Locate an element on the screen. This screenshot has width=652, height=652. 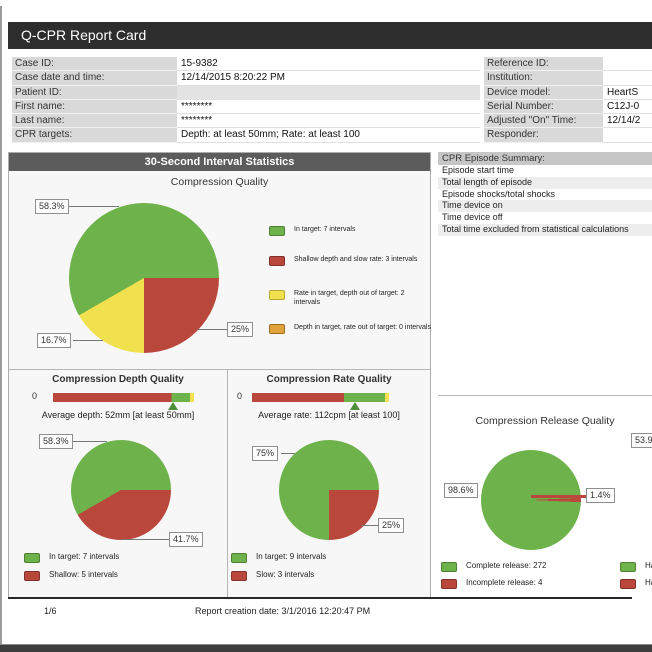
case-id-value: 15-9382 is located at coordinates (328, 64).